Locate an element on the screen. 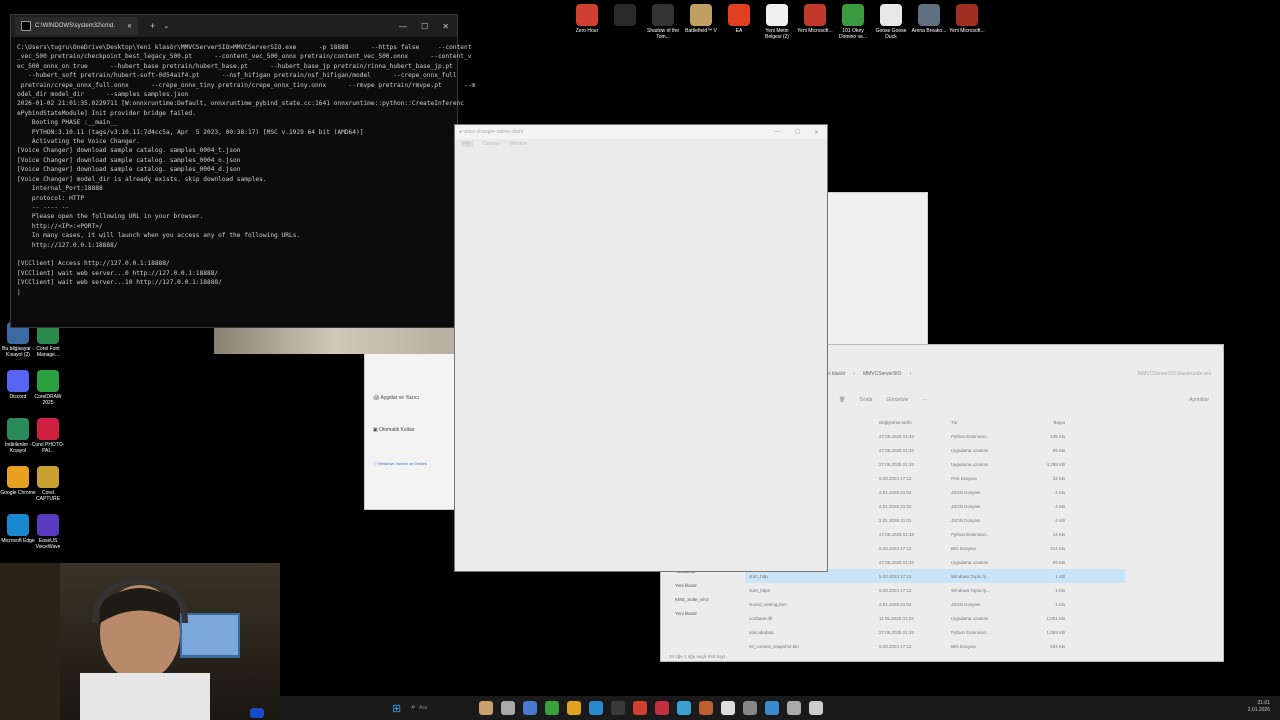 This screenshot has width=1280, height=720. close-tab-icon: ✕ is located at coordinates (129, 26).